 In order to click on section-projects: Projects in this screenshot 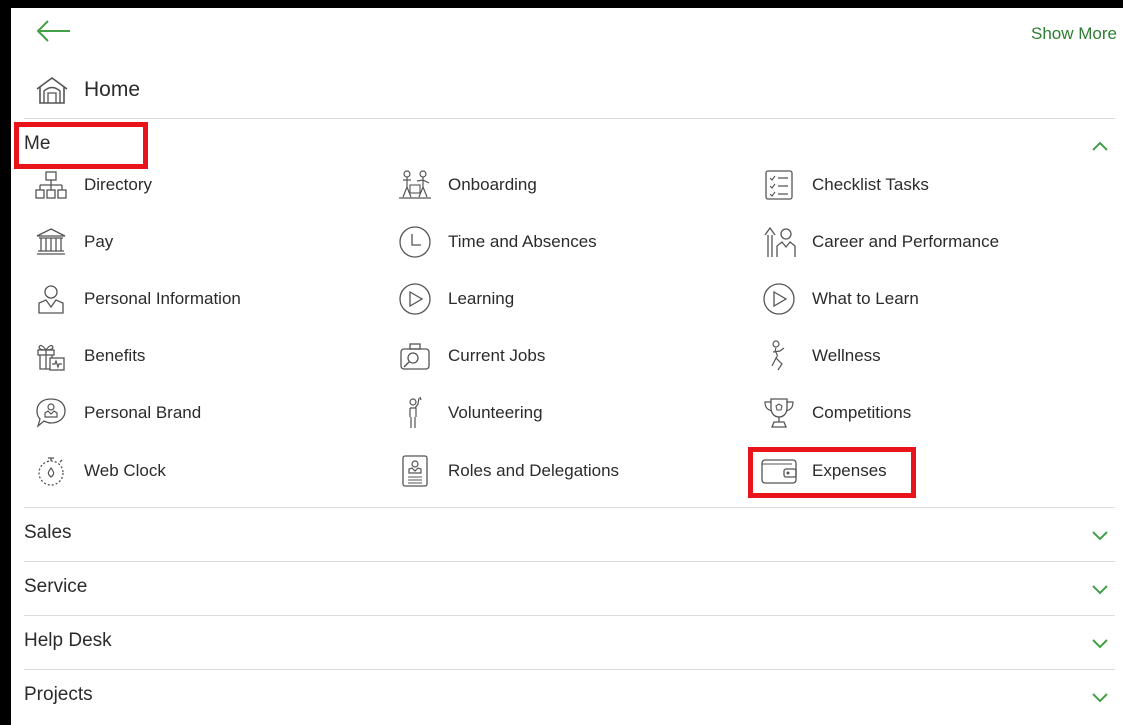, I will do `click(569, 696)`.